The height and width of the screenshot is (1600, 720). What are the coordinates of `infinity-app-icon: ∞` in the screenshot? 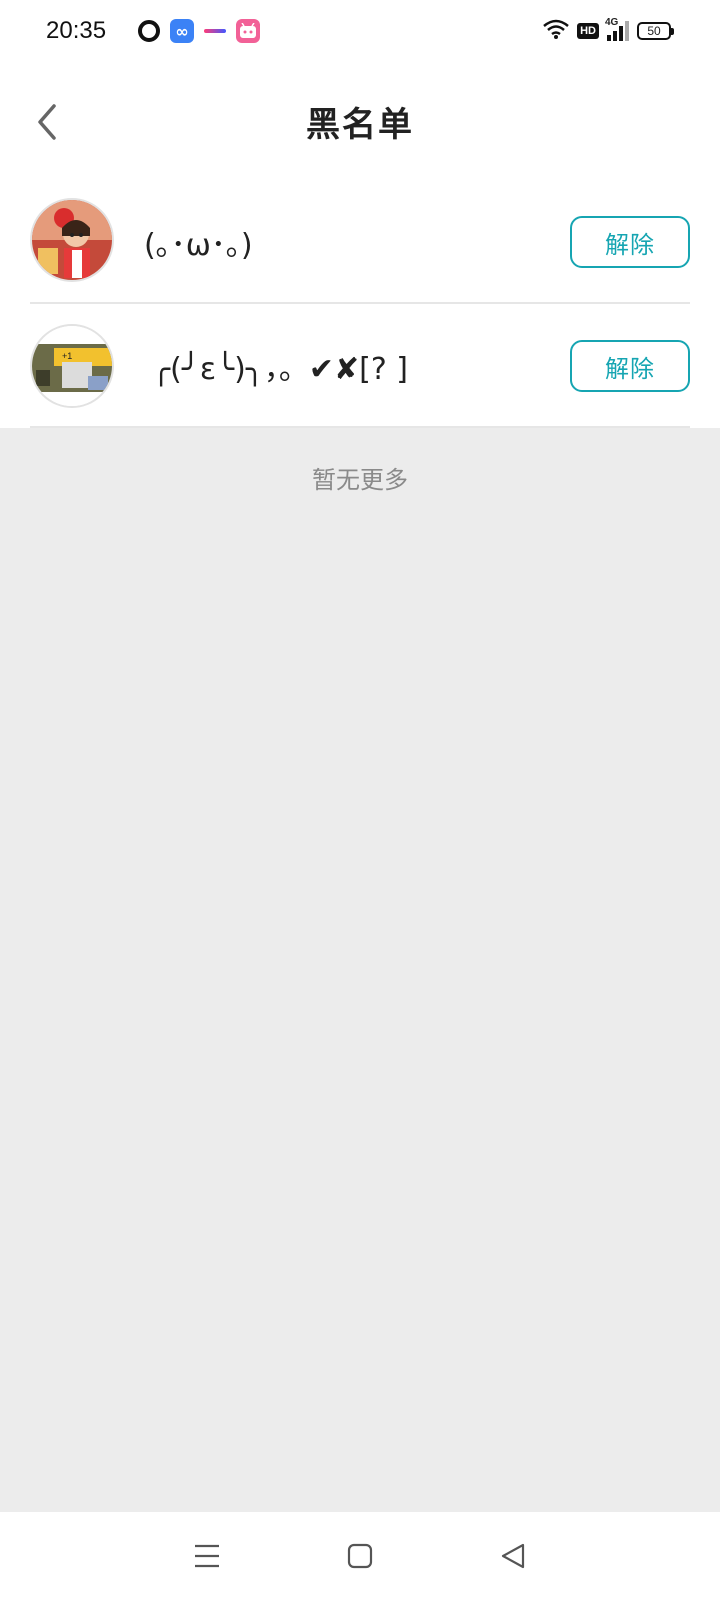 It's located at (182, 31).